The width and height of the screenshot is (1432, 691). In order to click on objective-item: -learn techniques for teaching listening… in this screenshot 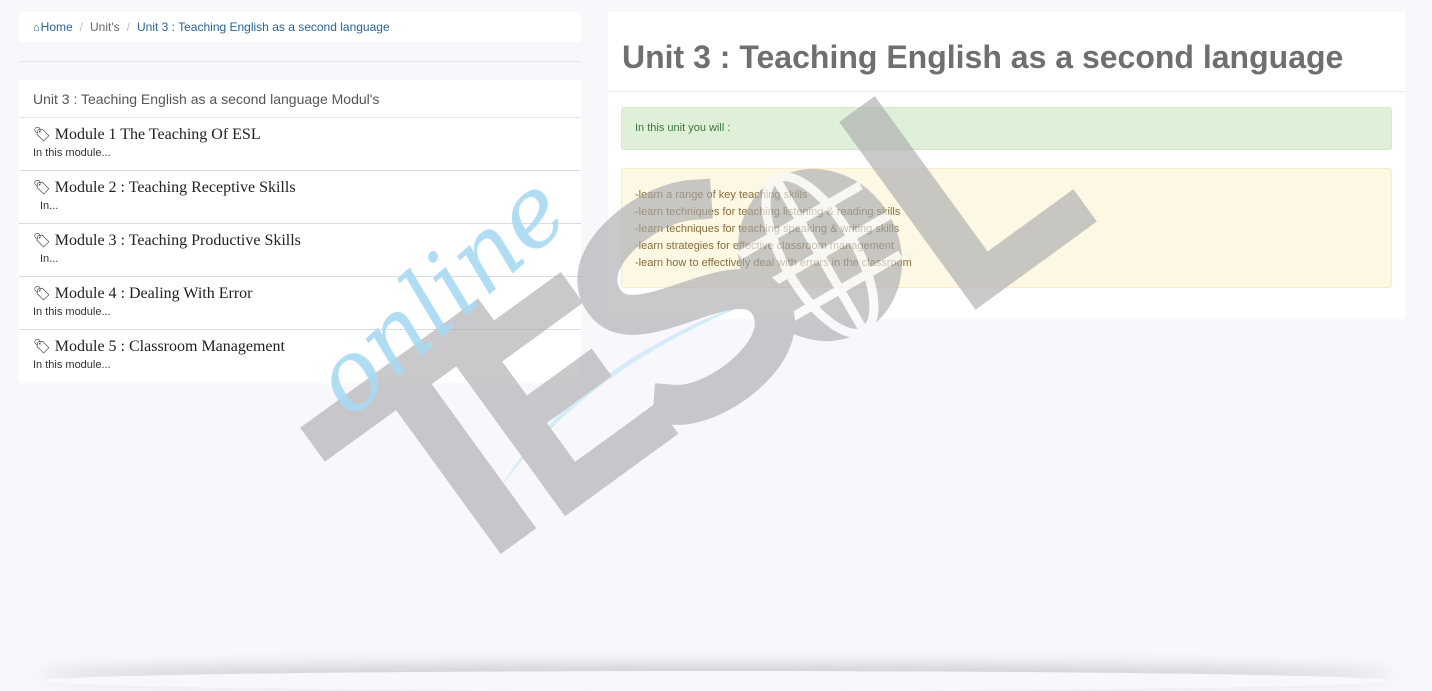, I will do `click(768, 212)`.